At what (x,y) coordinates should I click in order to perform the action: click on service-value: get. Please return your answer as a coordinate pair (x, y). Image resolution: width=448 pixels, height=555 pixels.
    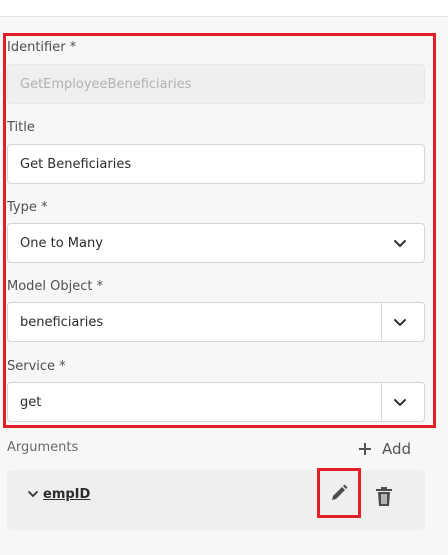
    Looking at the image, I should click on (31, 402).